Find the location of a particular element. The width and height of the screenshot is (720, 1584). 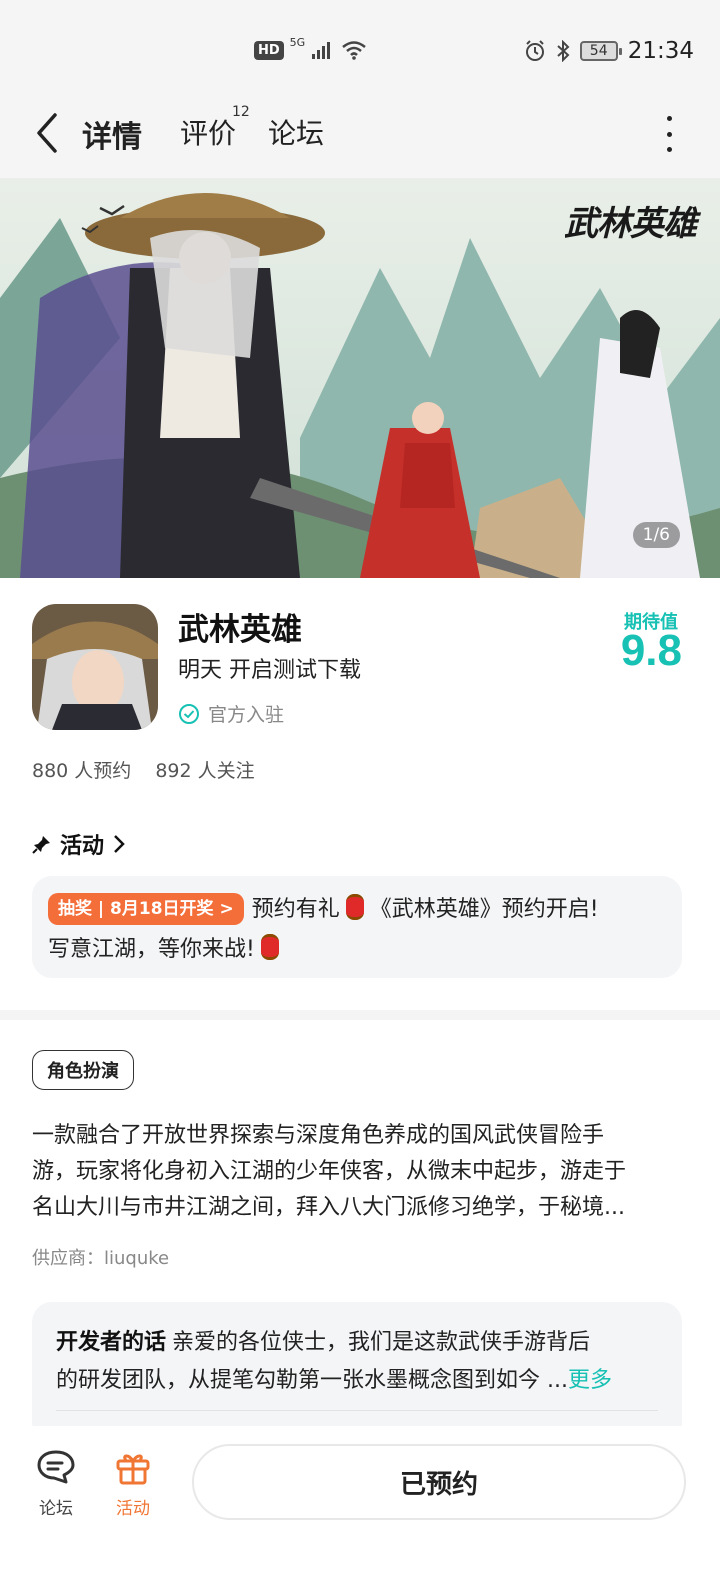

app-name: 武林英雄 is located at coordinates (240, 630).